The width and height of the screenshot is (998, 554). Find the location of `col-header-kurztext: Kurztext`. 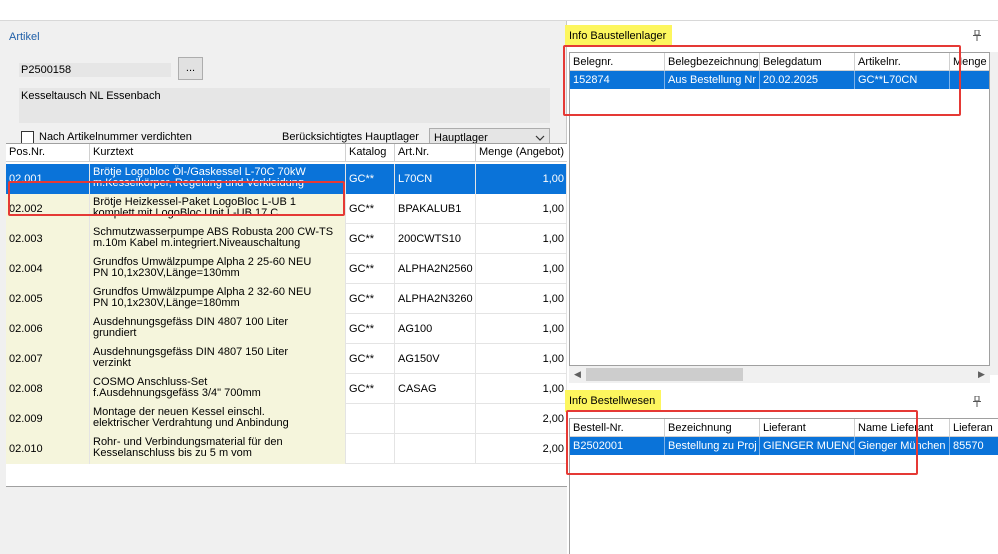

col-header-kurztext: Kurztext is located at coordinates (218, 153).